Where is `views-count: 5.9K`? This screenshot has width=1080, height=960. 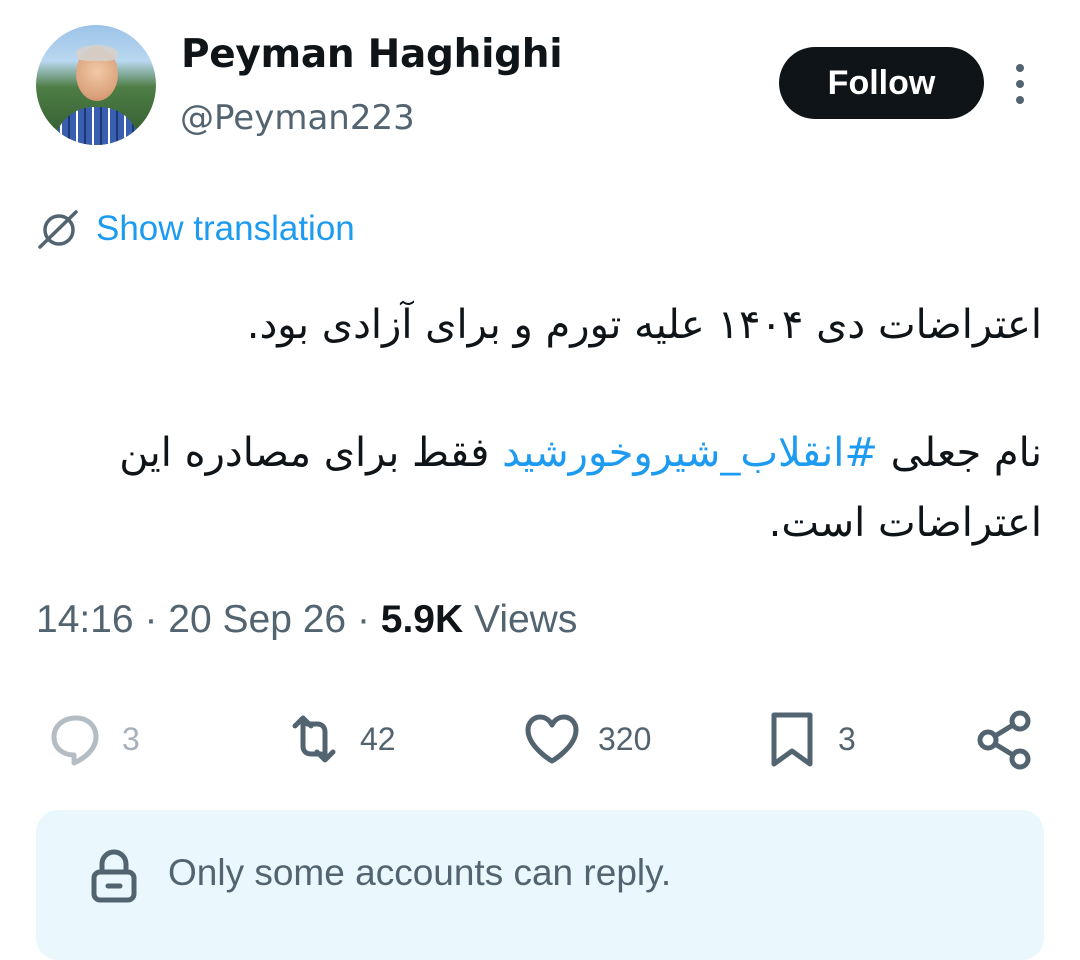 views-count: 5.9K is located at coordinates (422, 619).